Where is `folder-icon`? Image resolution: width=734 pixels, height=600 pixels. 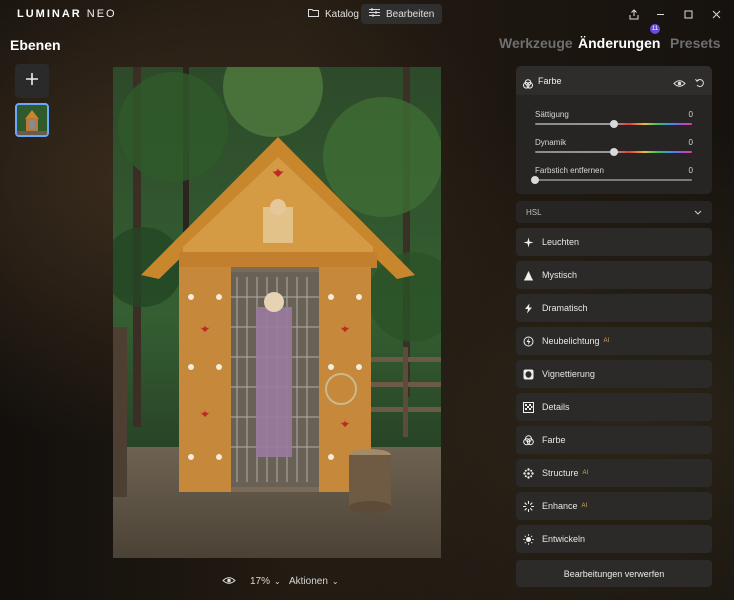
folder-icon is located at coordinates (313, 14).